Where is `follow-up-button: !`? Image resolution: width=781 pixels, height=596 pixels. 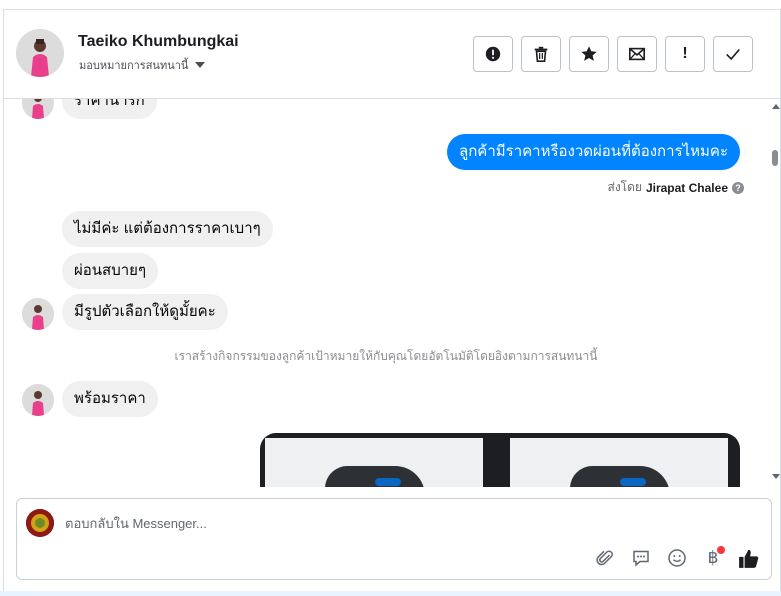
follow-up-button: ! is located at coordinates (685, 54).